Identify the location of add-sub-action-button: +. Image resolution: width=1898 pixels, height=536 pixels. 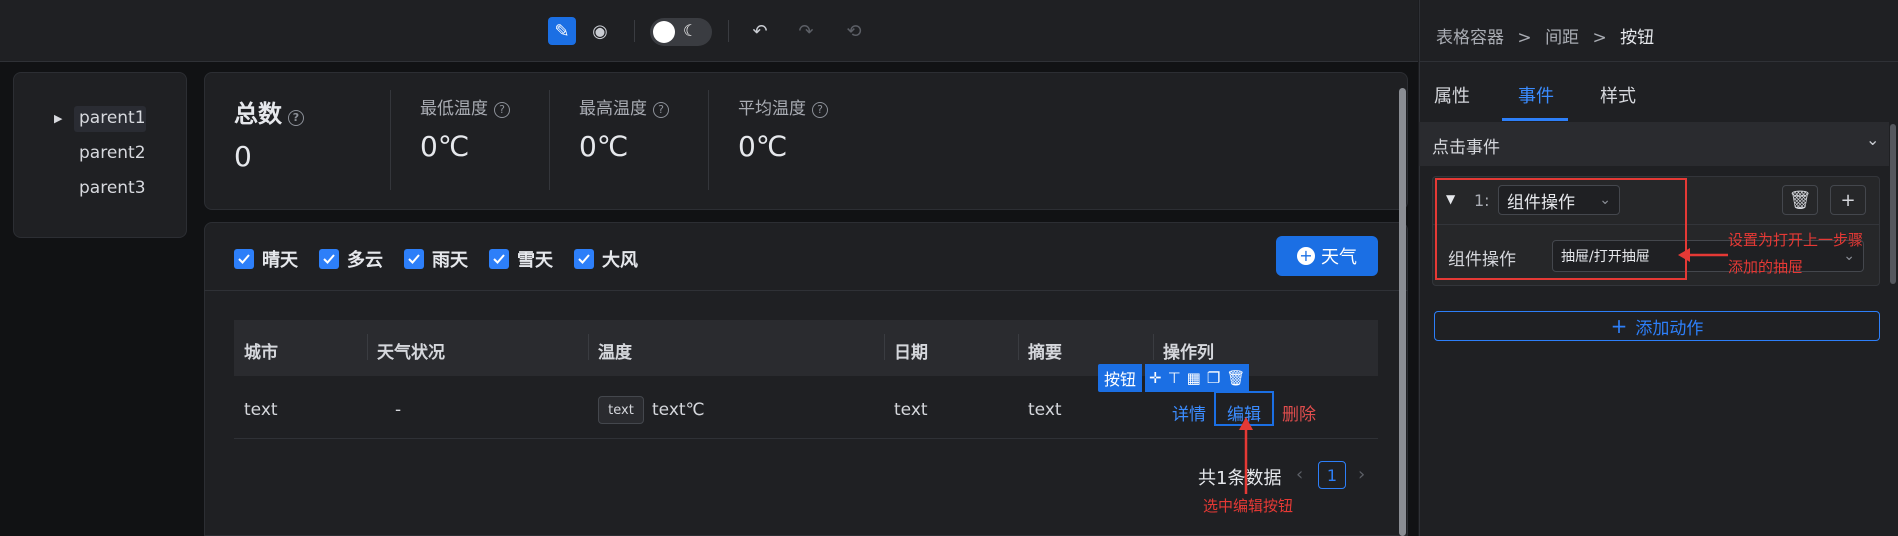
(1848, 200).